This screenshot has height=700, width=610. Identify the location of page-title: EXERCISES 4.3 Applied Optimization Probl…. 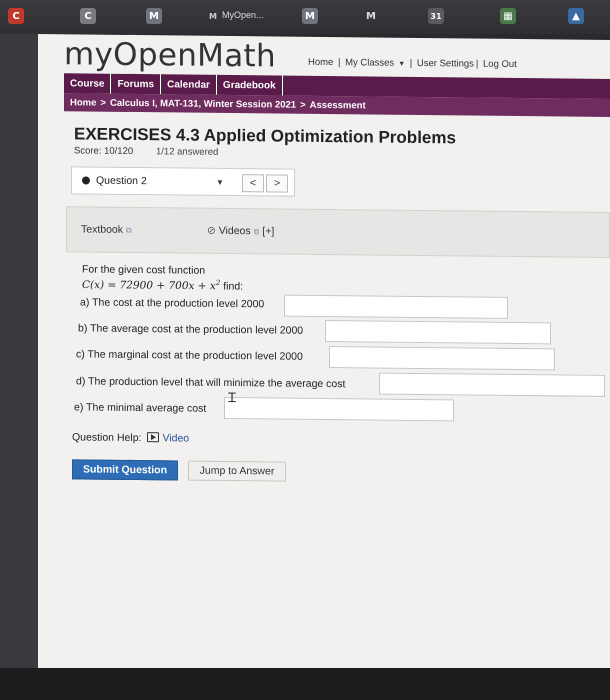
(265, 136).